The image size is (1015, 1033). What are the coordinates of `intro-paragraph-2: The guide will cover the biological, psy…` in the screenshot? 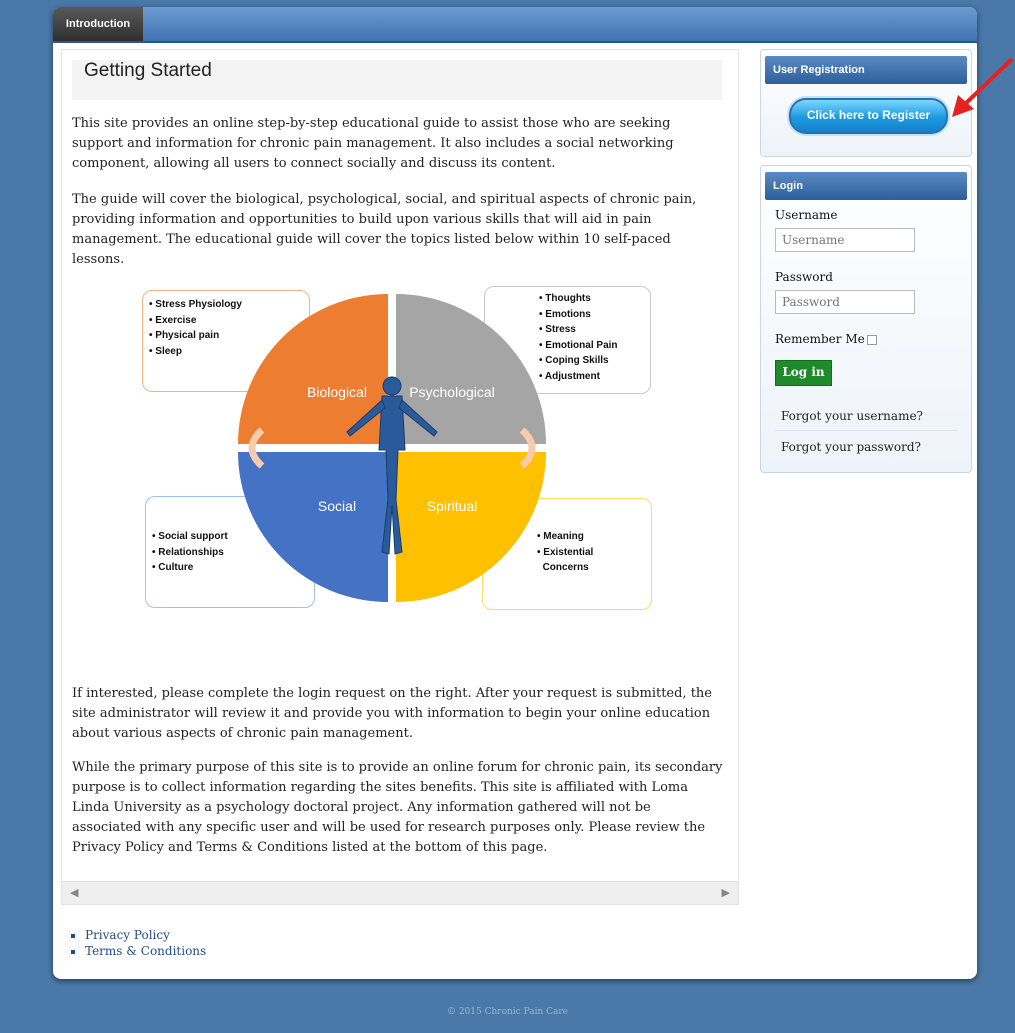 It's located at (384, 229).